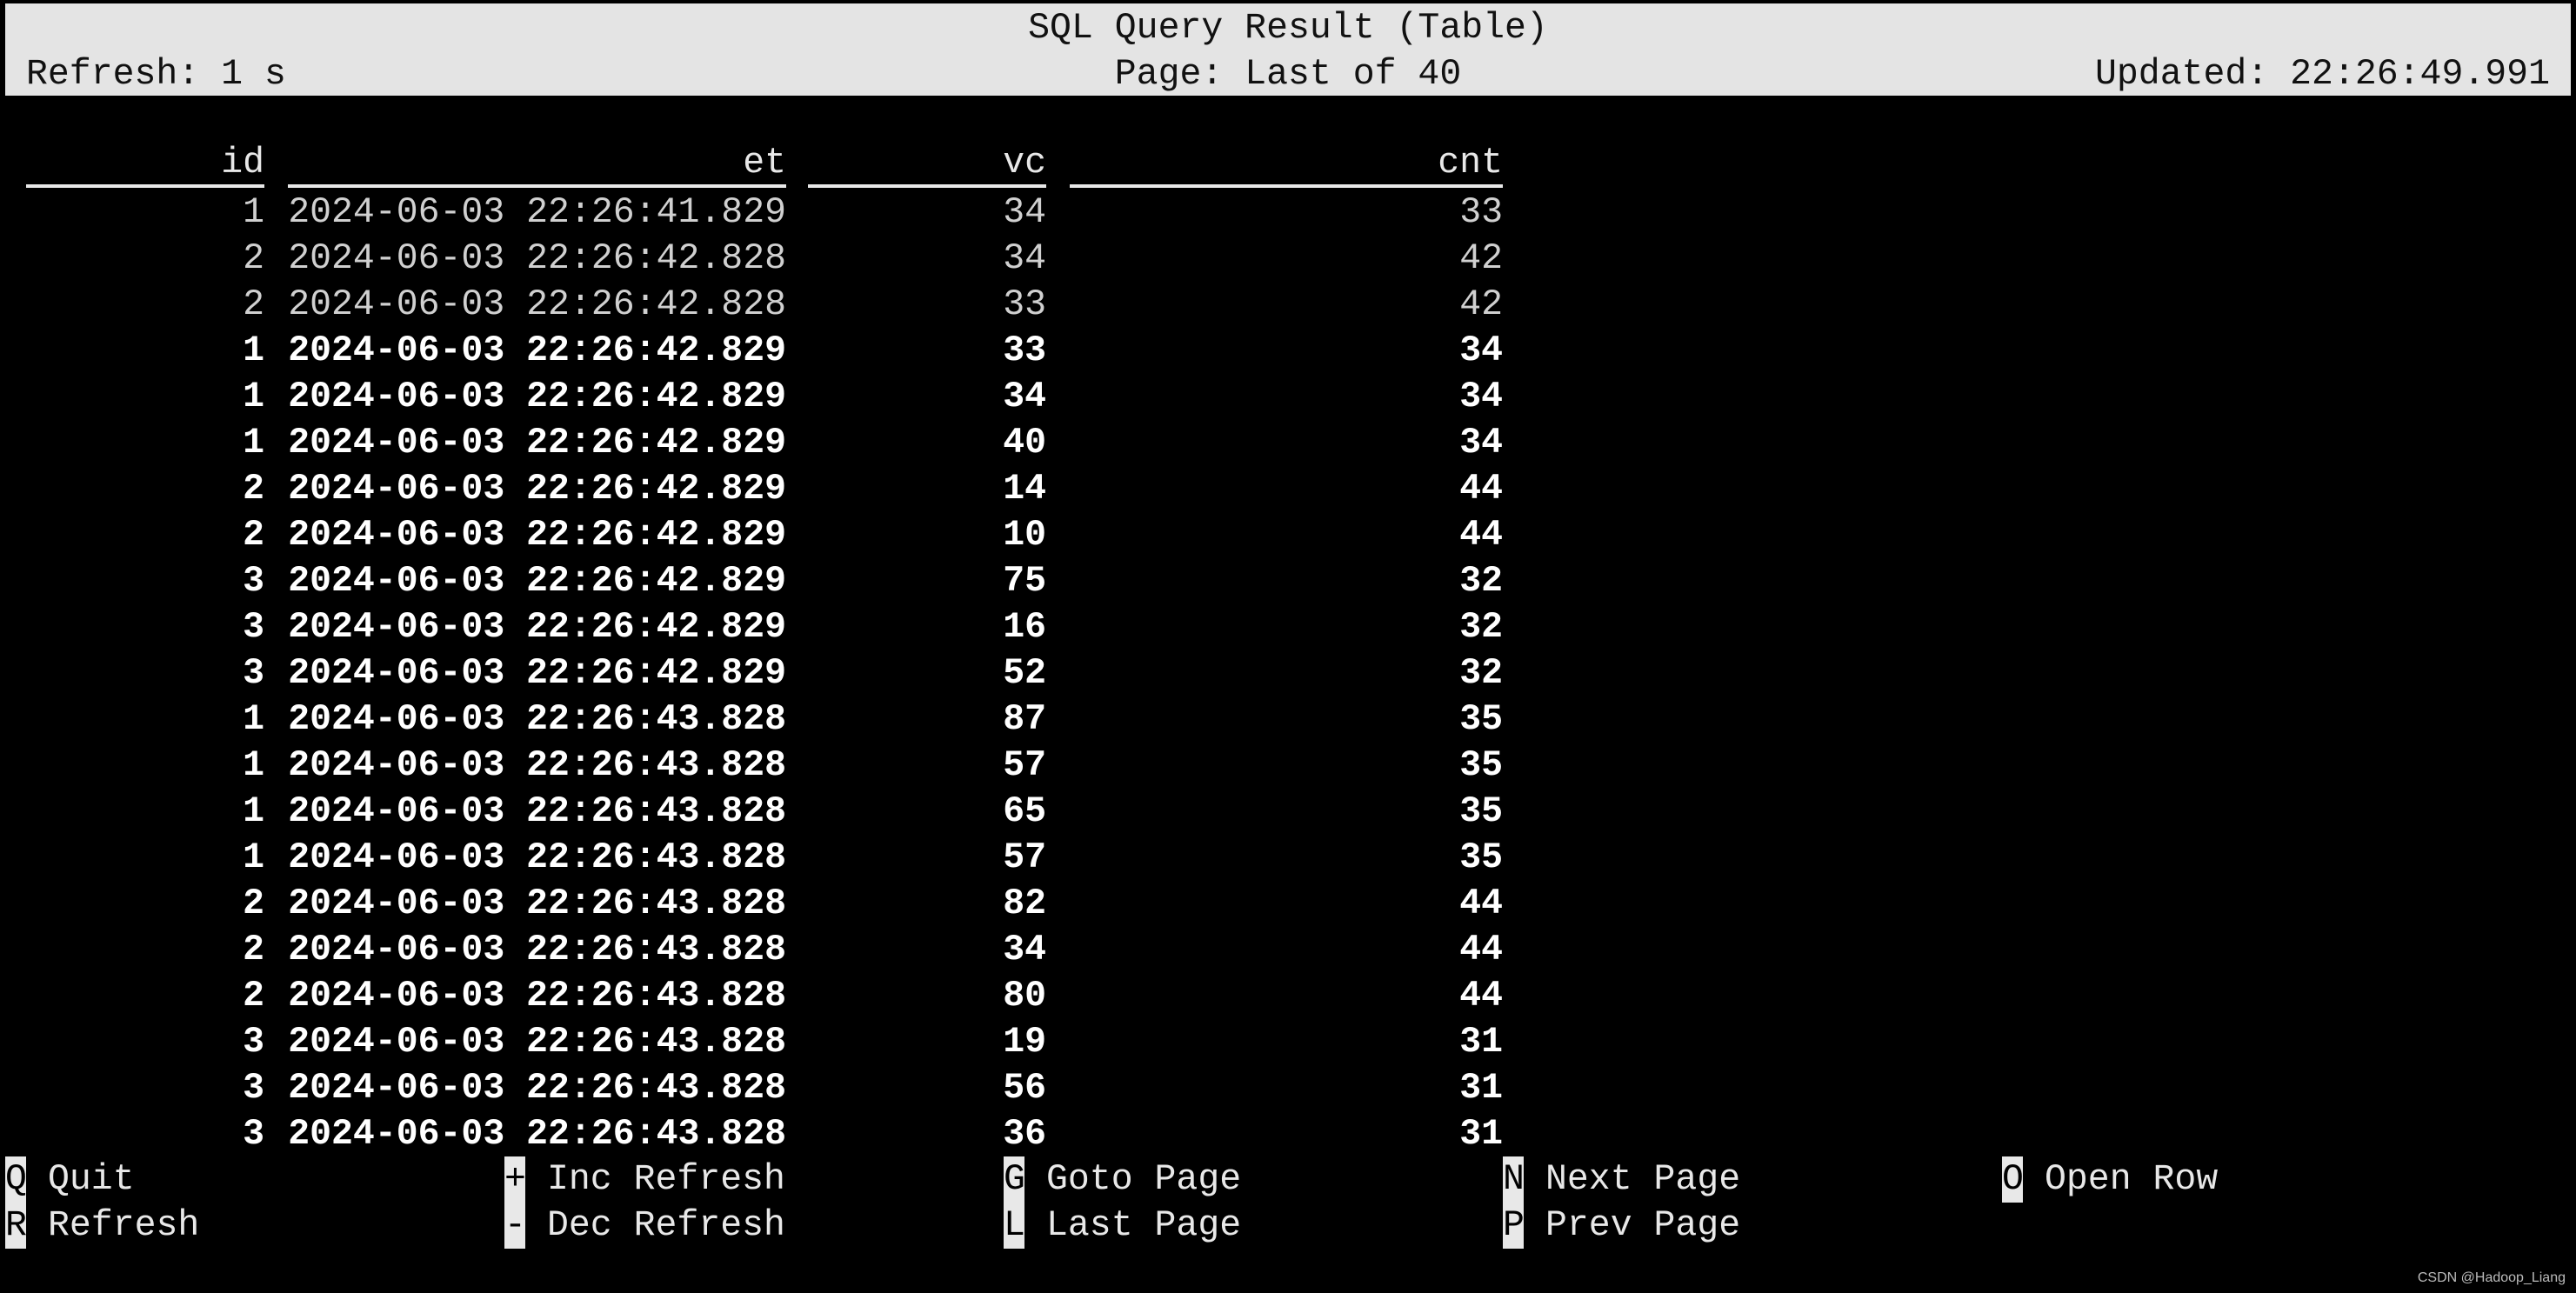  I want to click on shortcut-label: Open Row, so click(2132, 1179).